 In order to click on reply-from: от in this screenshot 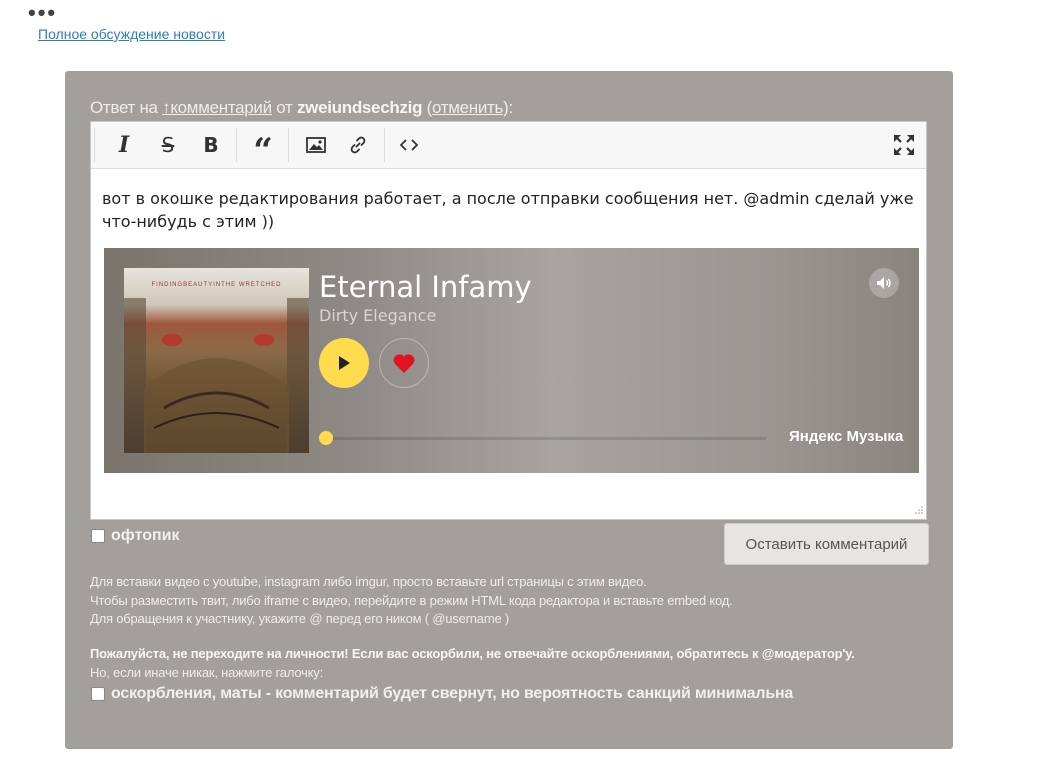, I will do `click(284, 107)`.